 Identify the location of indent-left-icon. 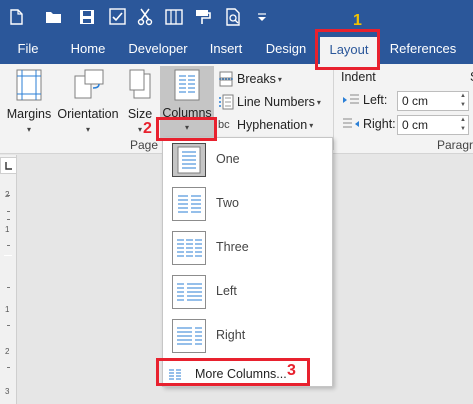
(352, 100).